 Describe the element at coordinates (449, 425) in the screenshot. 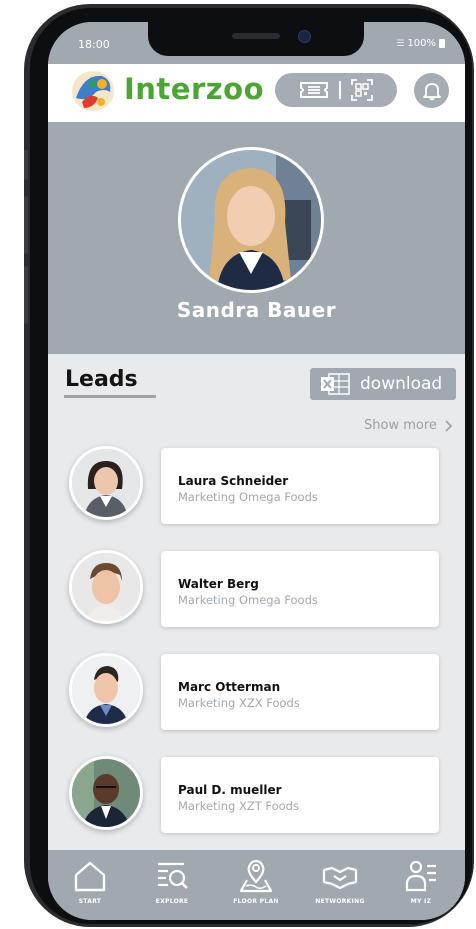

I see `chevron-right-icon` at that location.